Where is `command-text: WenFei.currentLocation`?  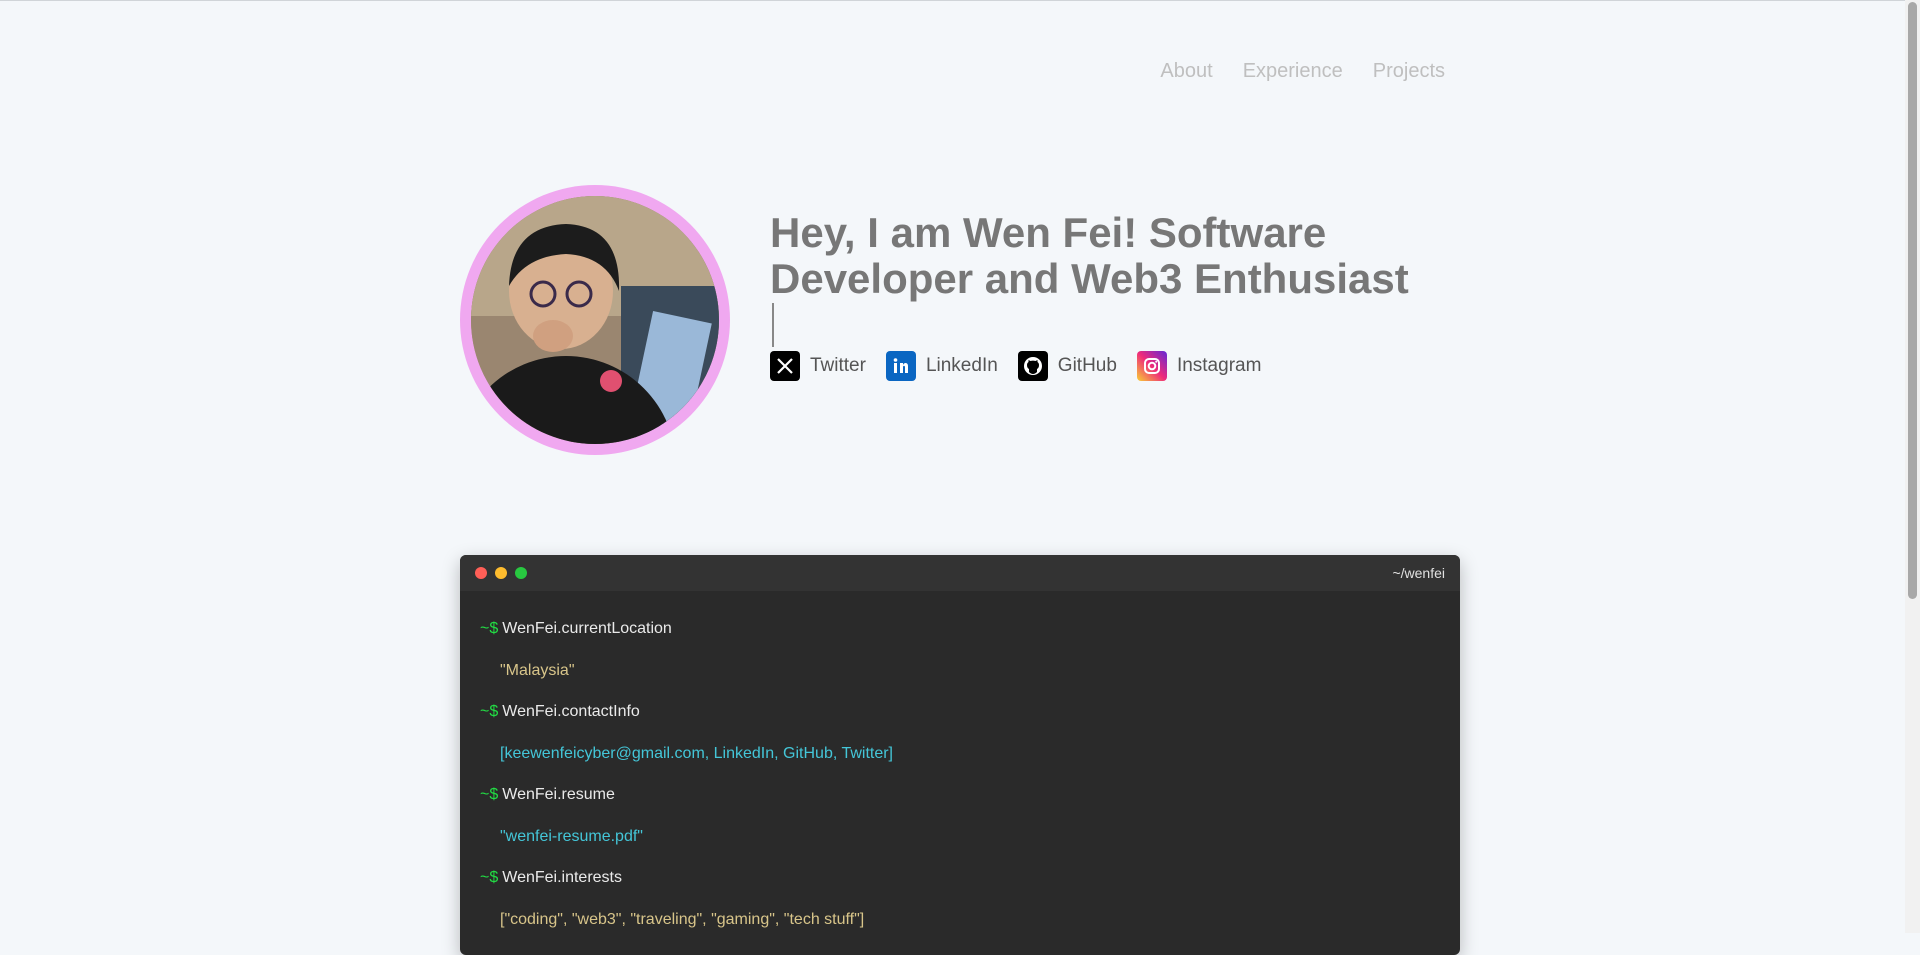 command-text: WenFei.currentLocation is located at coordinates (587, 628).